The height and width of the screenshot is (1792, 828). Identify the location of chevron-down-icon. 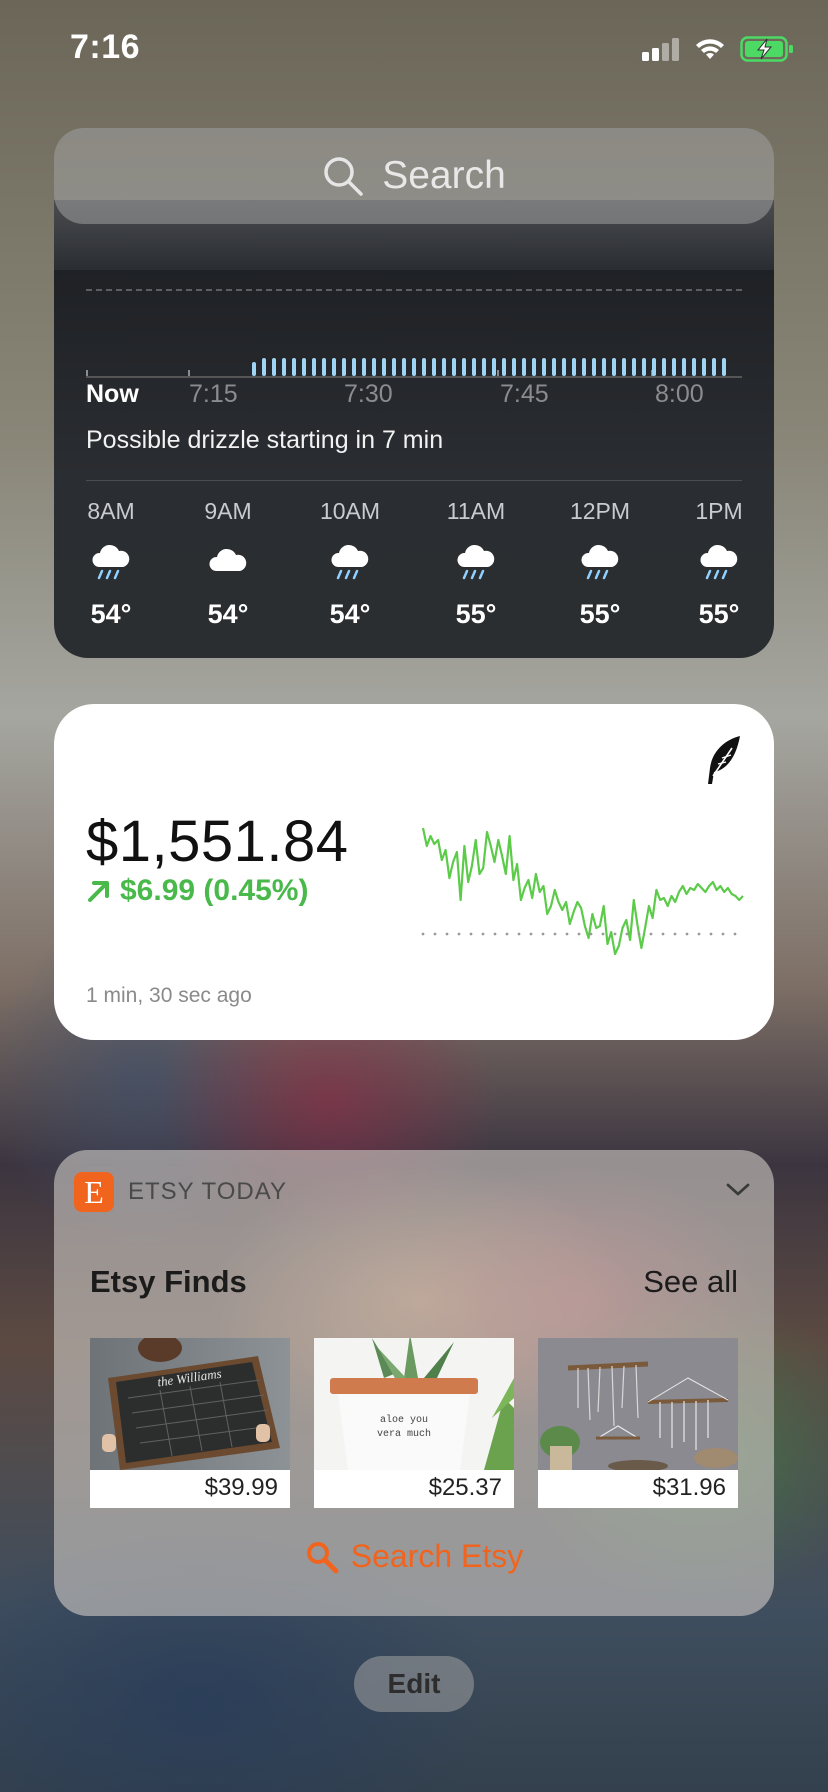
(738, 1190).